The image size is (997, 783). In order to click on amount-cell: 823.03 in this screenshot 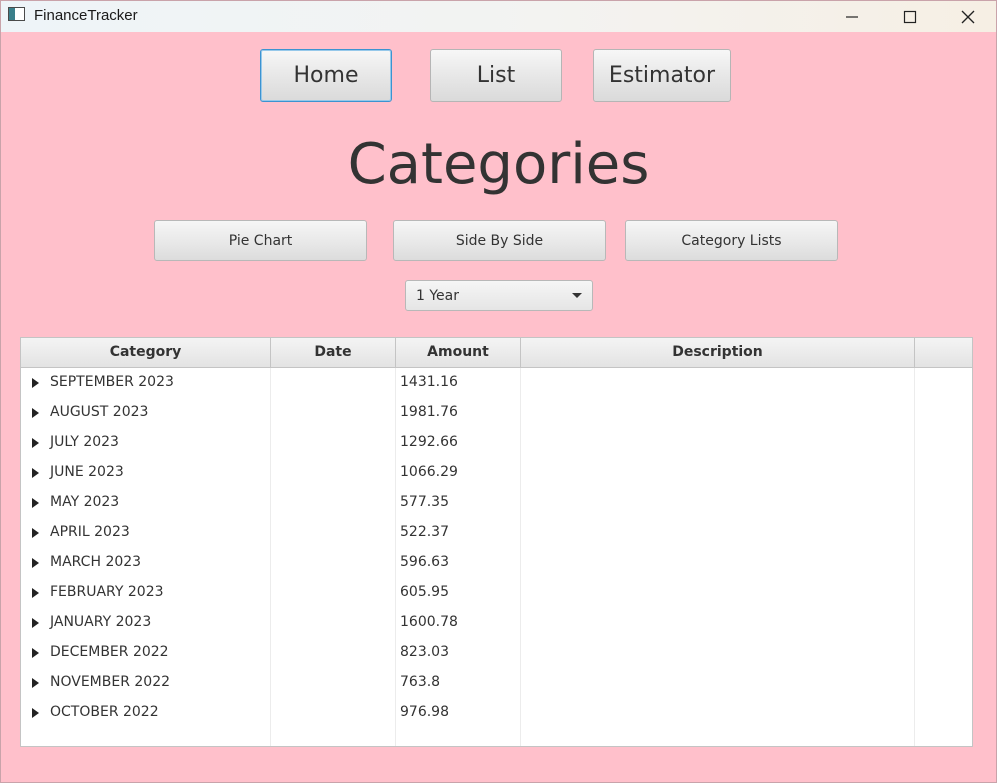, I will do `click(424, 652)`.